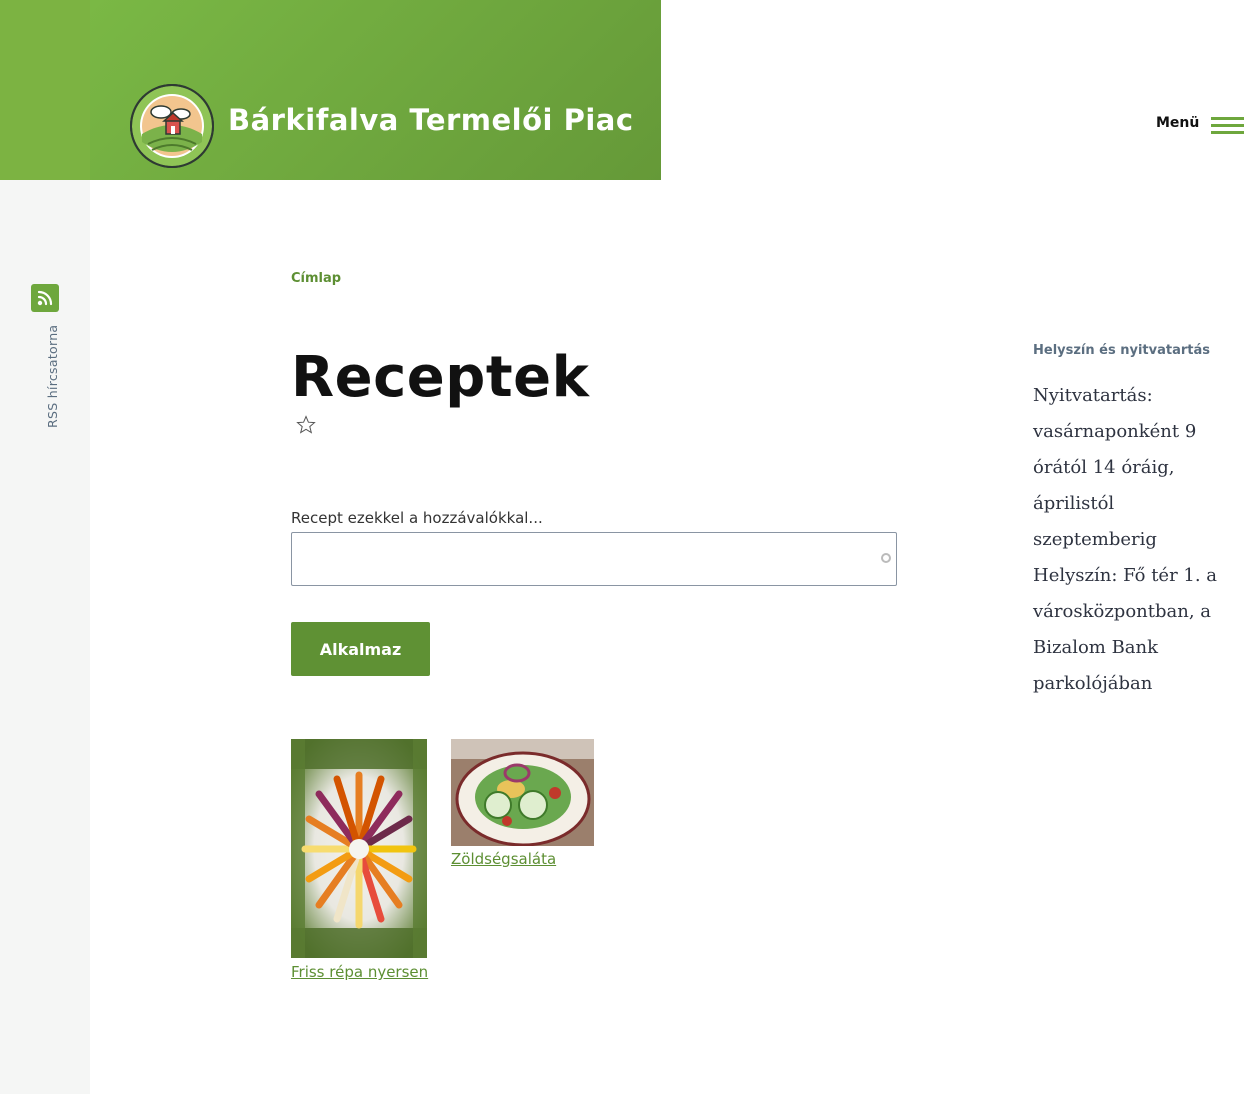  I want to click on ingredients-filter-input, so click(594, 559).